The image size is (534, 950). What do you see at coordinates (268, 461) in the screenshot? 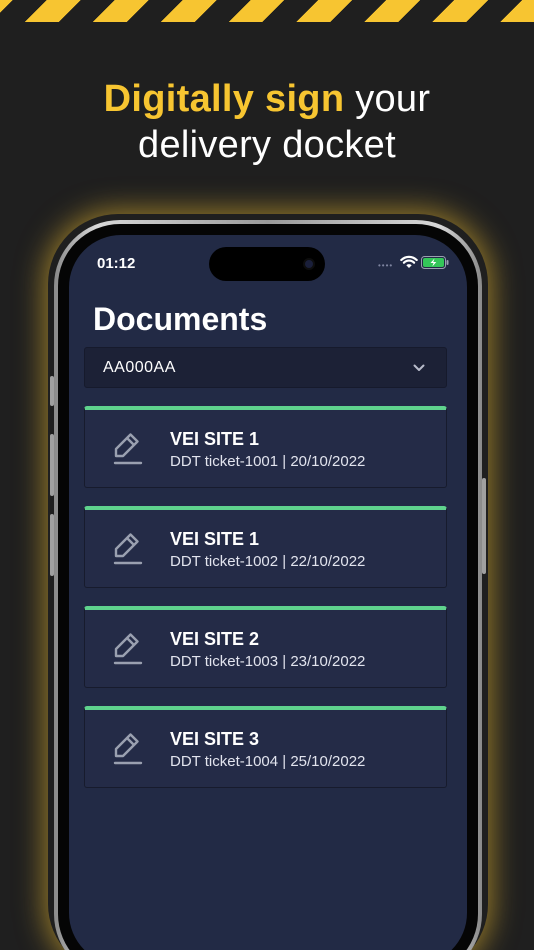
I see `document-ticket-date: DDT ticket-1001 | 20/10/2022` at bounding box center [268, 461].